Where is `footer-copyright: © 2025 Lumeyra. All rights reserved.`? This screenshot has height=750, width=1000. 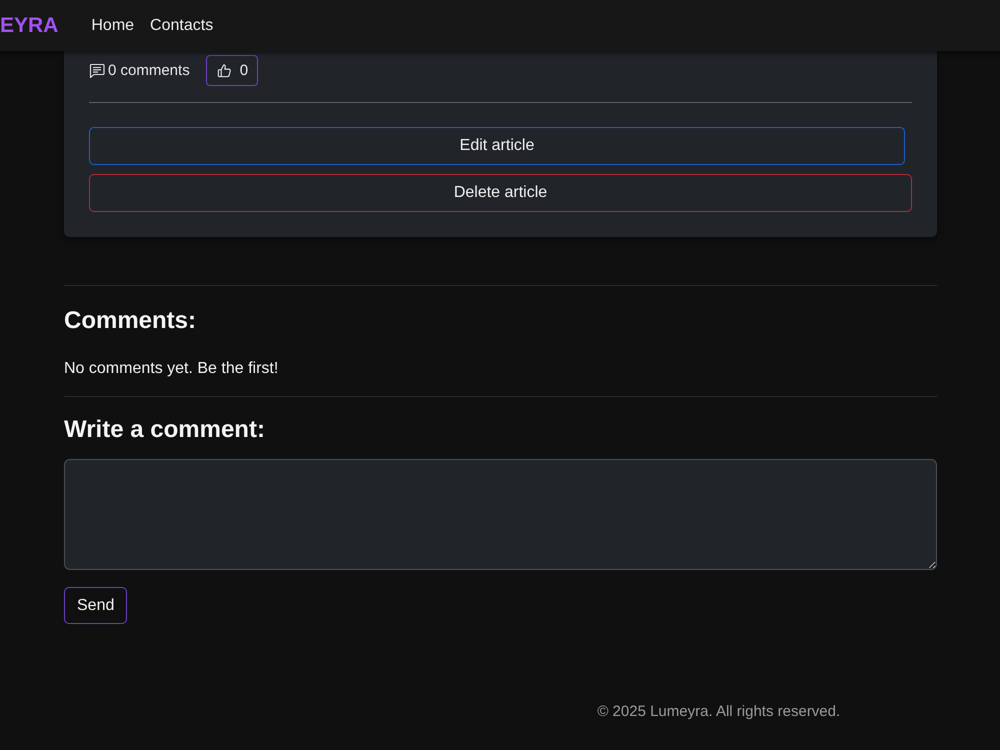 footer-copyright: © 2025 Lumeyra. All rights reserved. is located at coordinates (718, 712).